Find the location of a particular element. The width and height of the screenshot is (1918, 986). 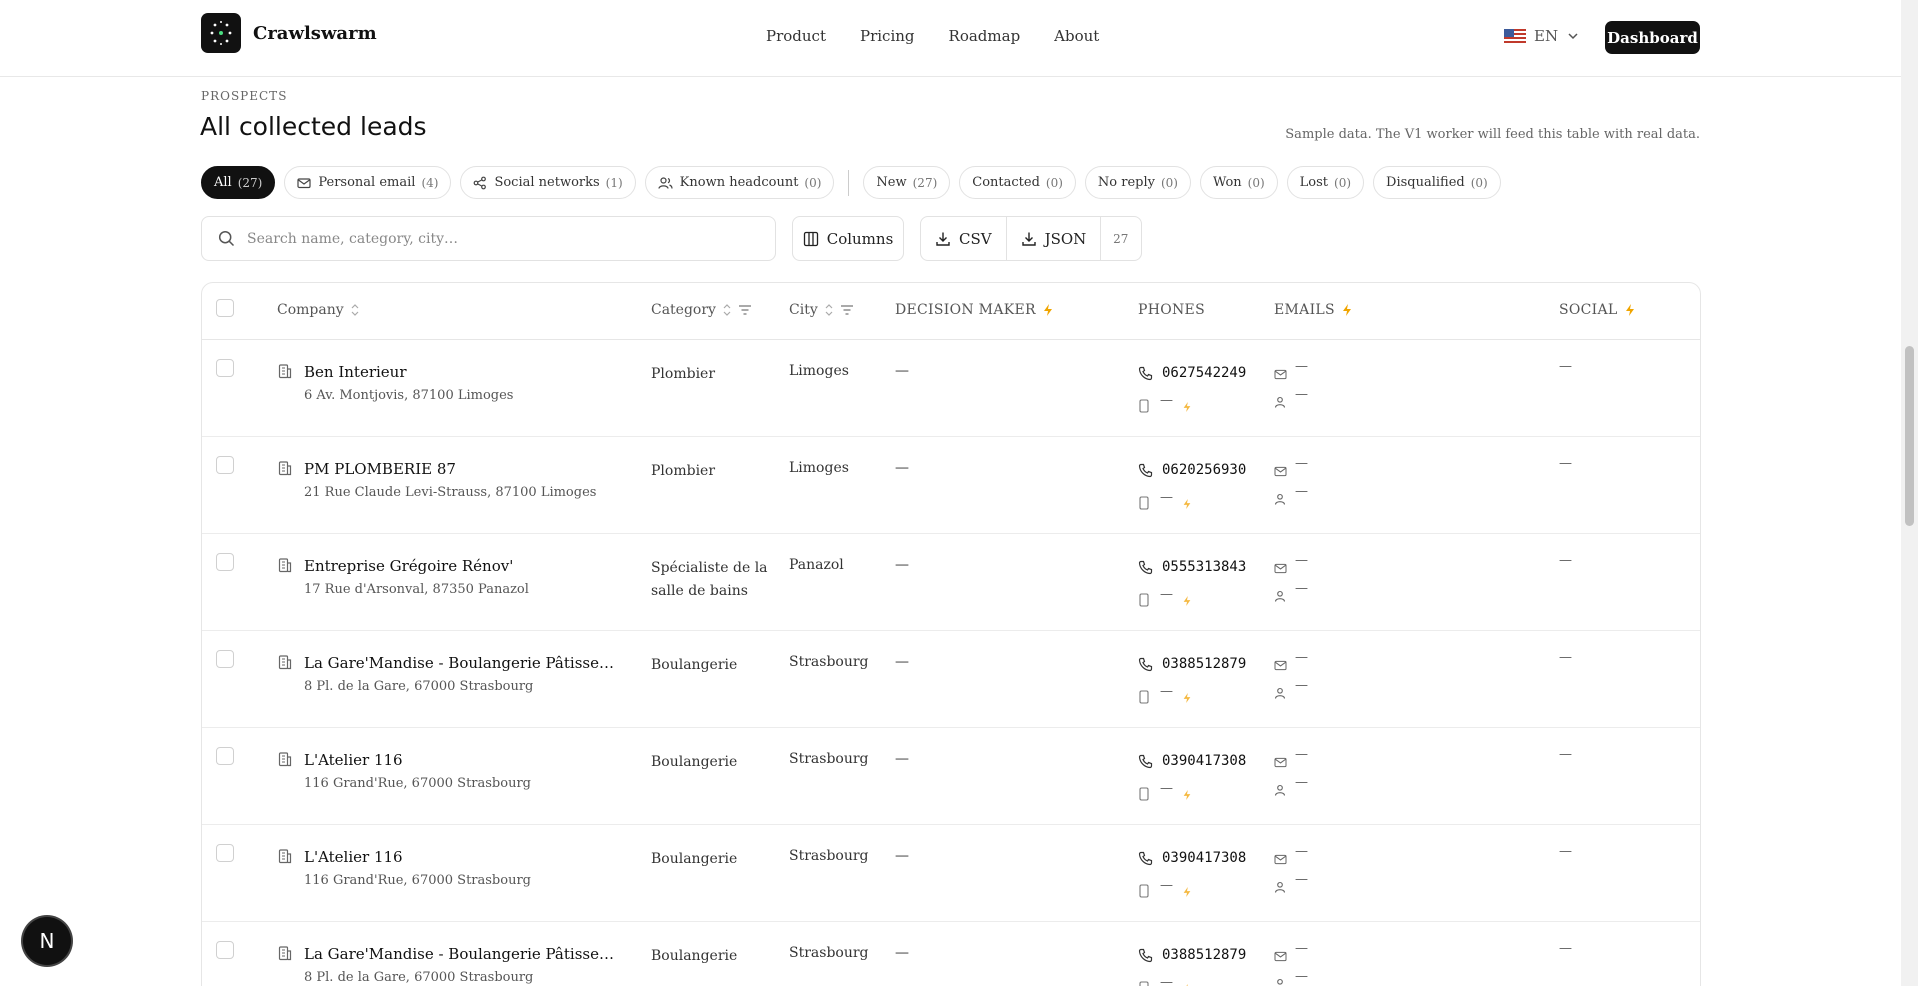

nav-product: Product is located at coordinates (796, 36).